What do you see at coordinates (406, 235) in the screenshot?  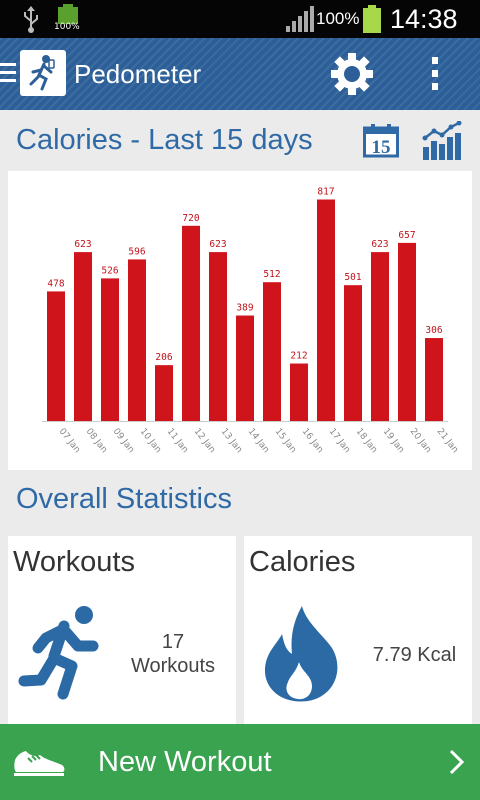 I see `bar-value-label: 657` at bounding box center [406, 235].